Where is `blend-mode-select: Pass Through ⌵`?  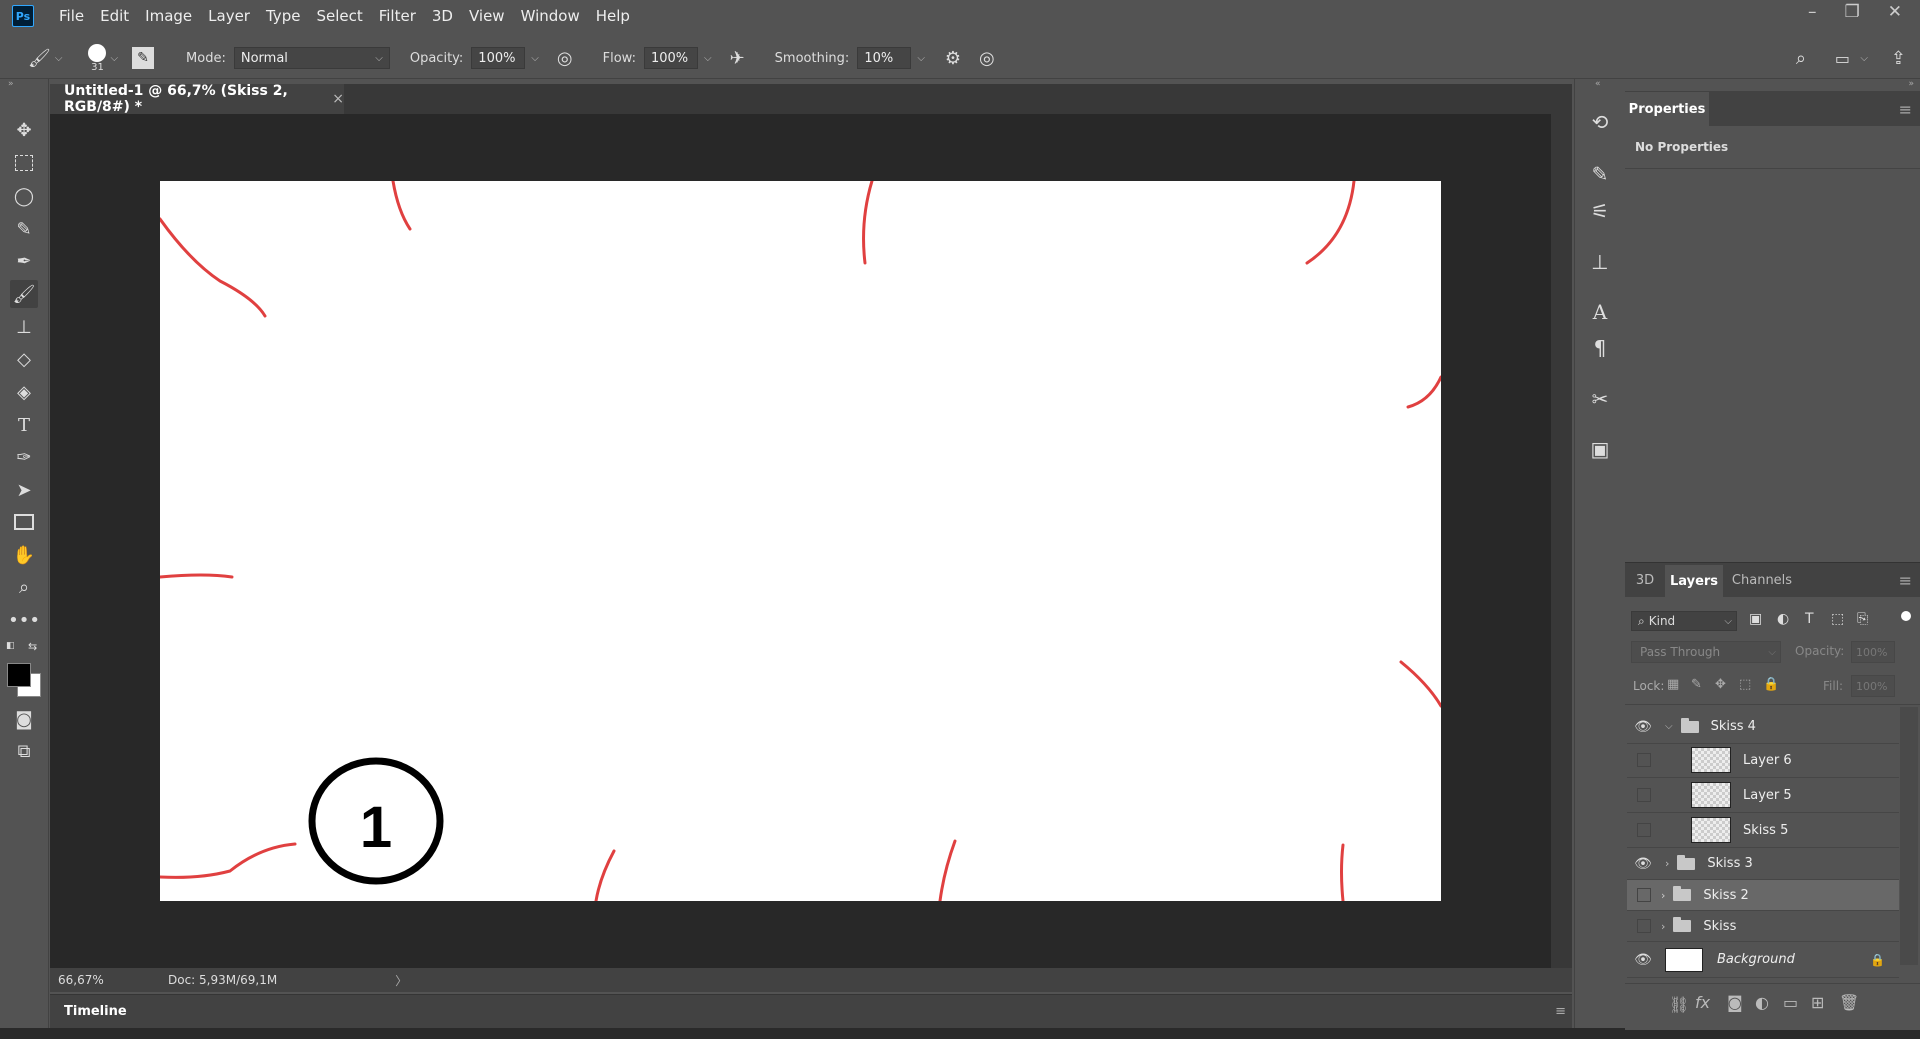
blend-mode-select: Pass Through ⌵ is located at coordinates (1706, 652).